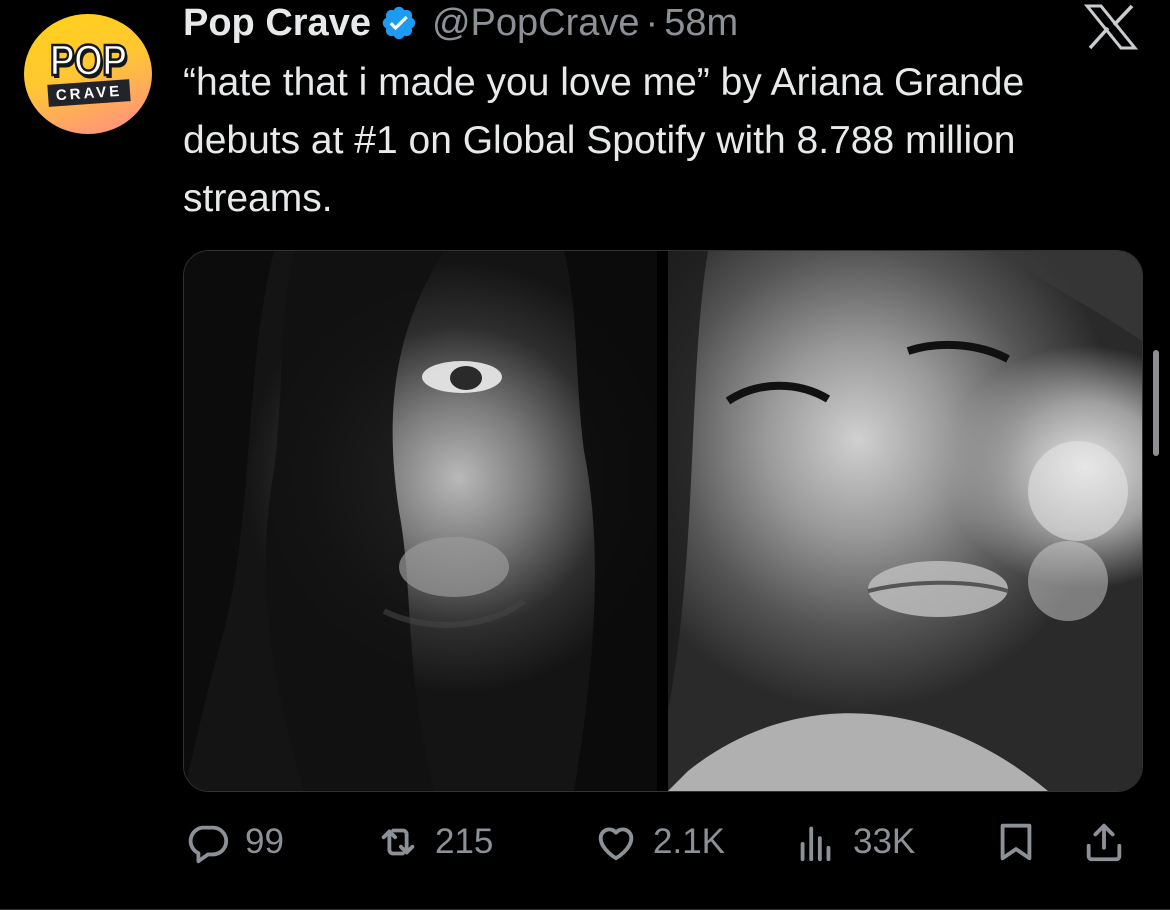 The height and width of the screenshot is (910, 1170). Describe the element at coordinates (234, 842) in the screenshot. I see `reply-button: 99` at that location.